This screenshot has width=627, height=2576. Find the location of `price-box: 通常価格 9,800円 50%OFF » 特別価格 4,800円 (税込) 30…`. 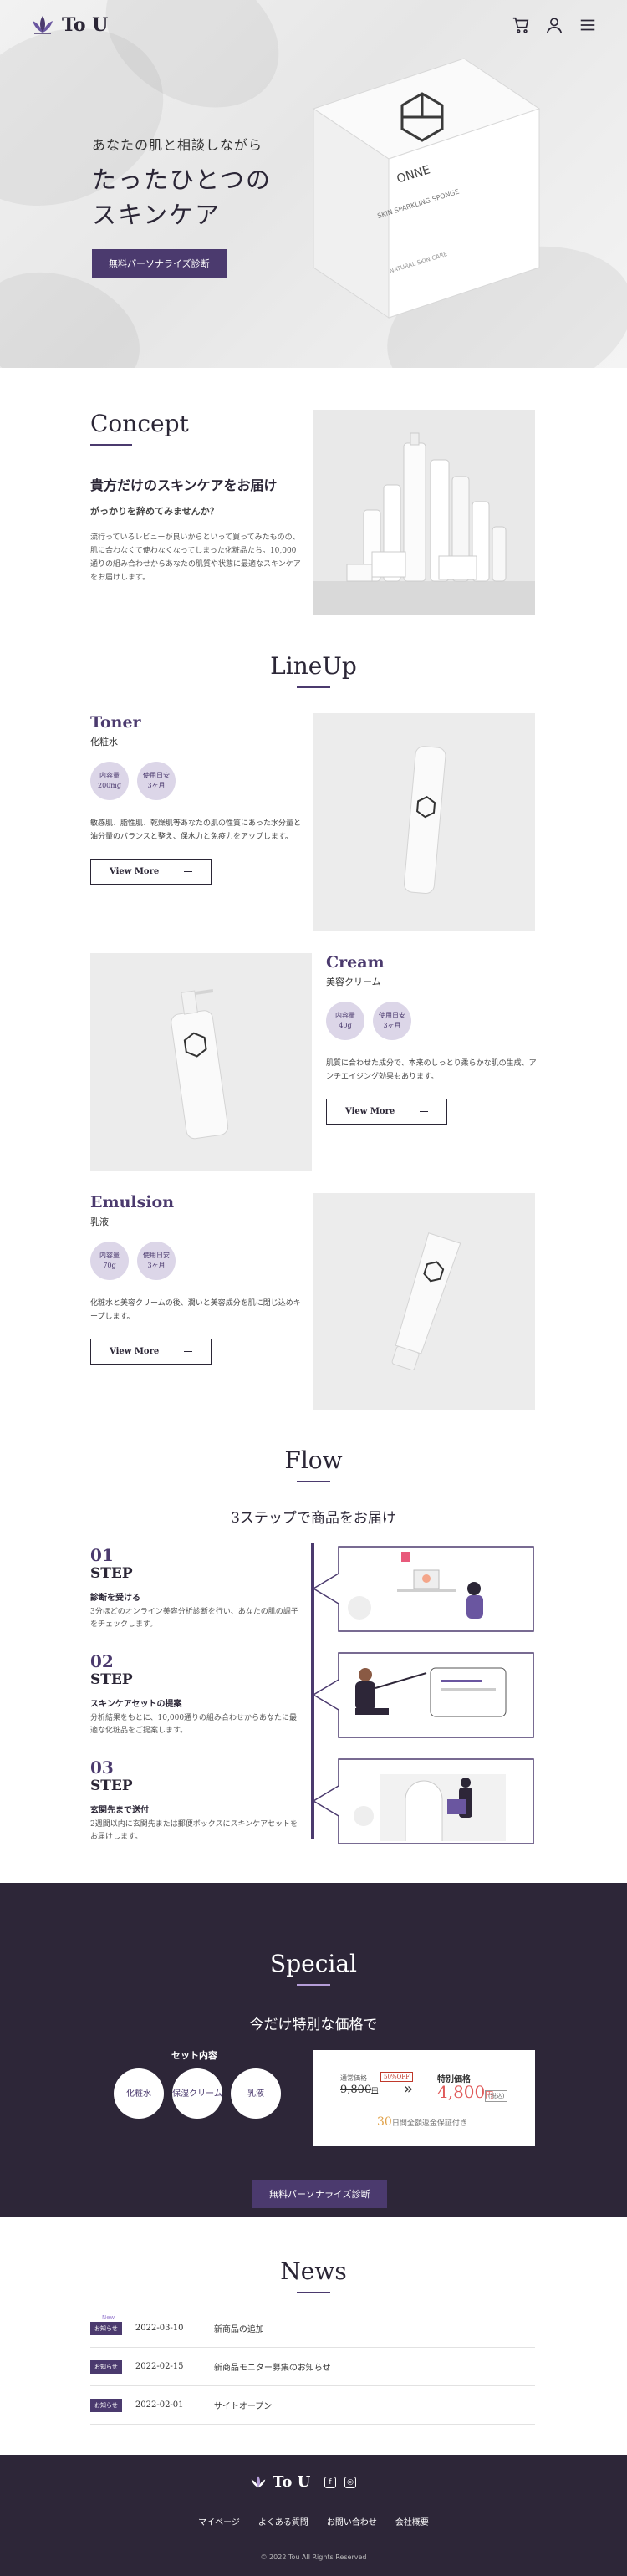

price-box: 通常価格 9,800円 50%OFF » 特別価格 4,800円 (税込) 30… is located at coordinates (424, 2098).